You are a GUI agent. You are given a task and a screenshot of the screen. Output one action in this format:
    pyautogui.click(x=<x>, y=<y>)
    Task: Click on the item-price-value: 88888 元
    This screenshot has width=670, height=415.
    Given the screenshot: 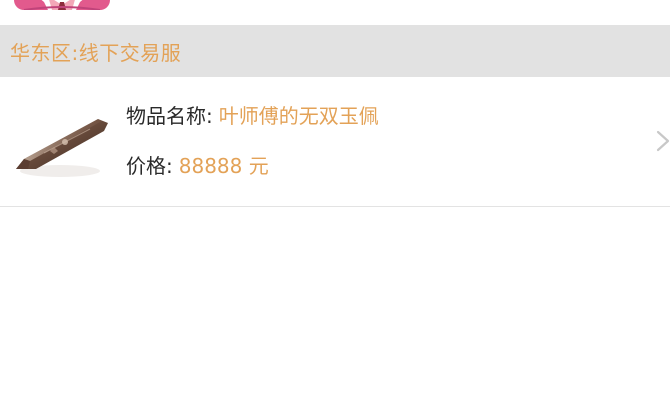 What is the action you would take?
    pyautogui.click(x=223, y=166)
    